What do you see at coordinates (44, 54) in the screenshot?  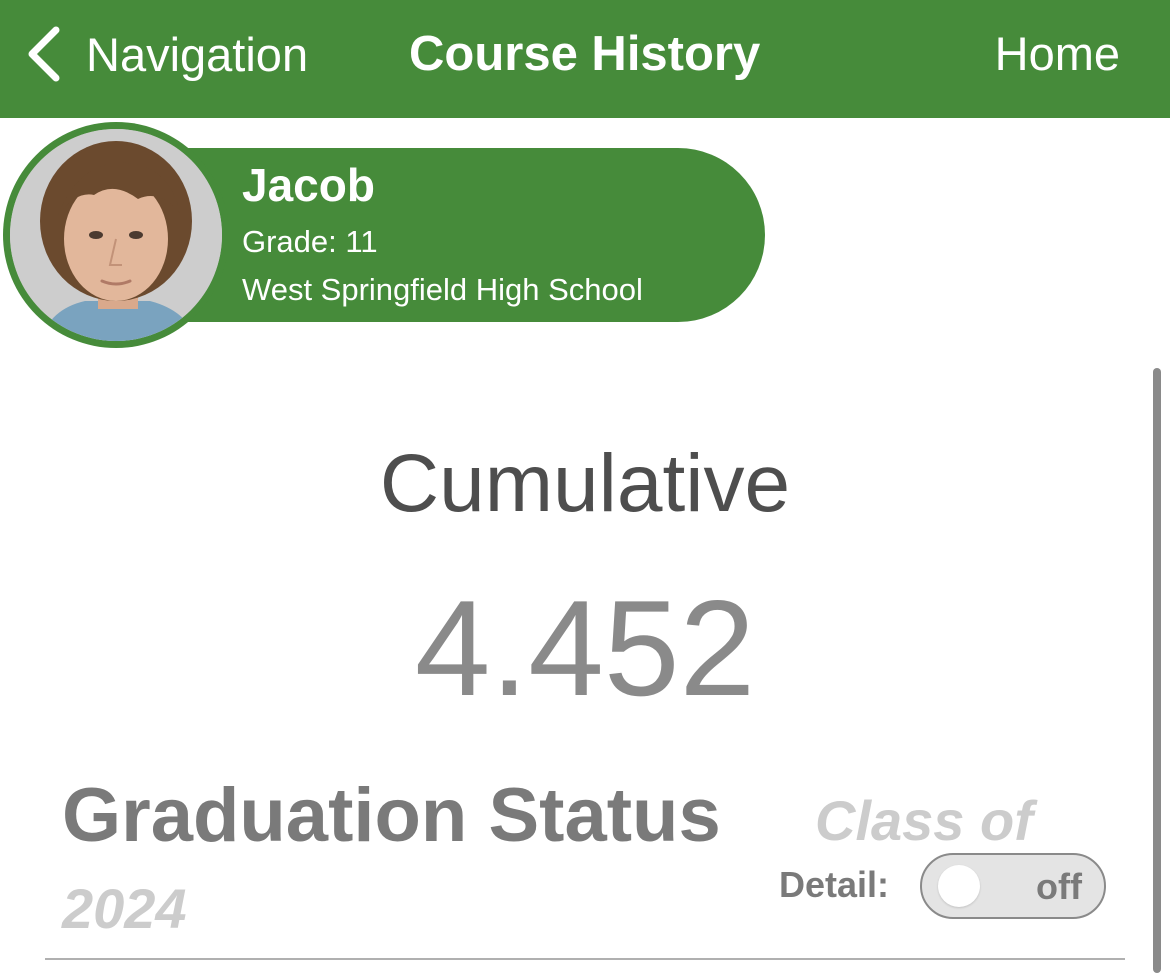 I see `chevron-left-icon` at bounding box center [44, 54].